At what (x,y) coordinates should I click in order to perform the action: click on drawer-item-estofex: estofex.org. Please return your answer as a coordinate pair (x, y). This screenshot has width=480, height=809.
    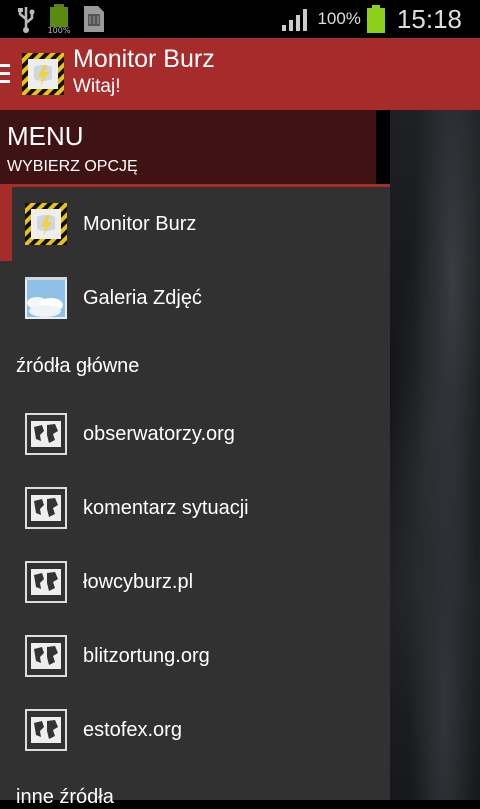
    Looking at the image, I should click on (195, 730).